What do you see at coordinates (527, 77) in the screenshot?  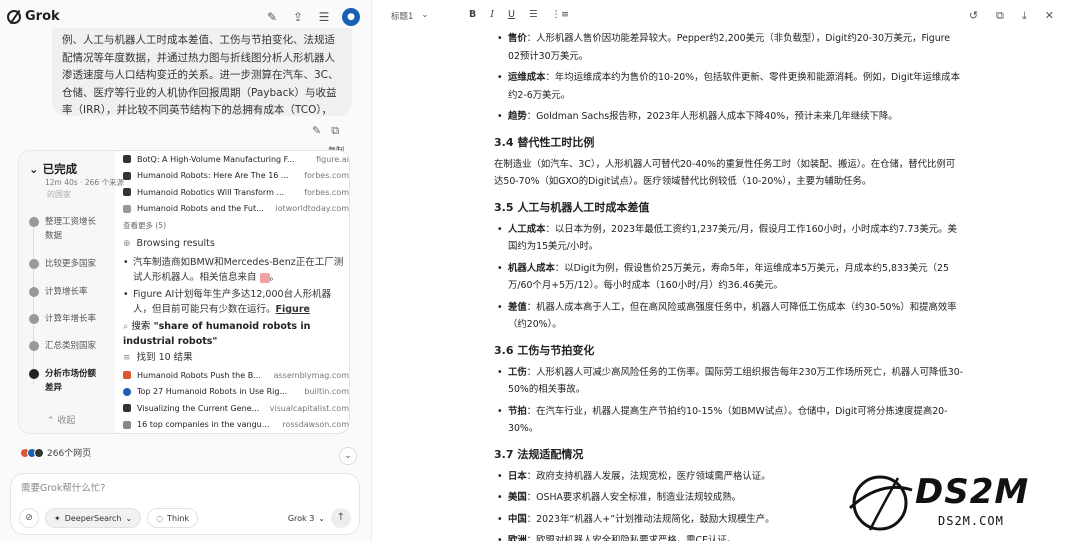 I see `list-item-term: 运维成本` at bounding box center [527, 77].